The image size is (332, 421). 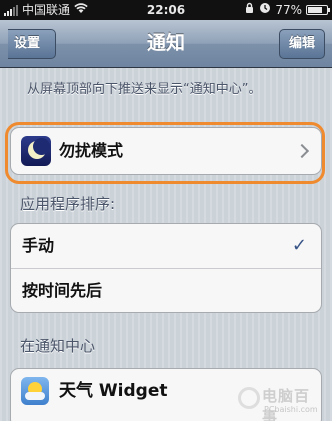 What do you see at coordinates (291, 409) in the screenshot?
I see `watermark-url: PCbaishi.com` at bounding box center [291, 409].